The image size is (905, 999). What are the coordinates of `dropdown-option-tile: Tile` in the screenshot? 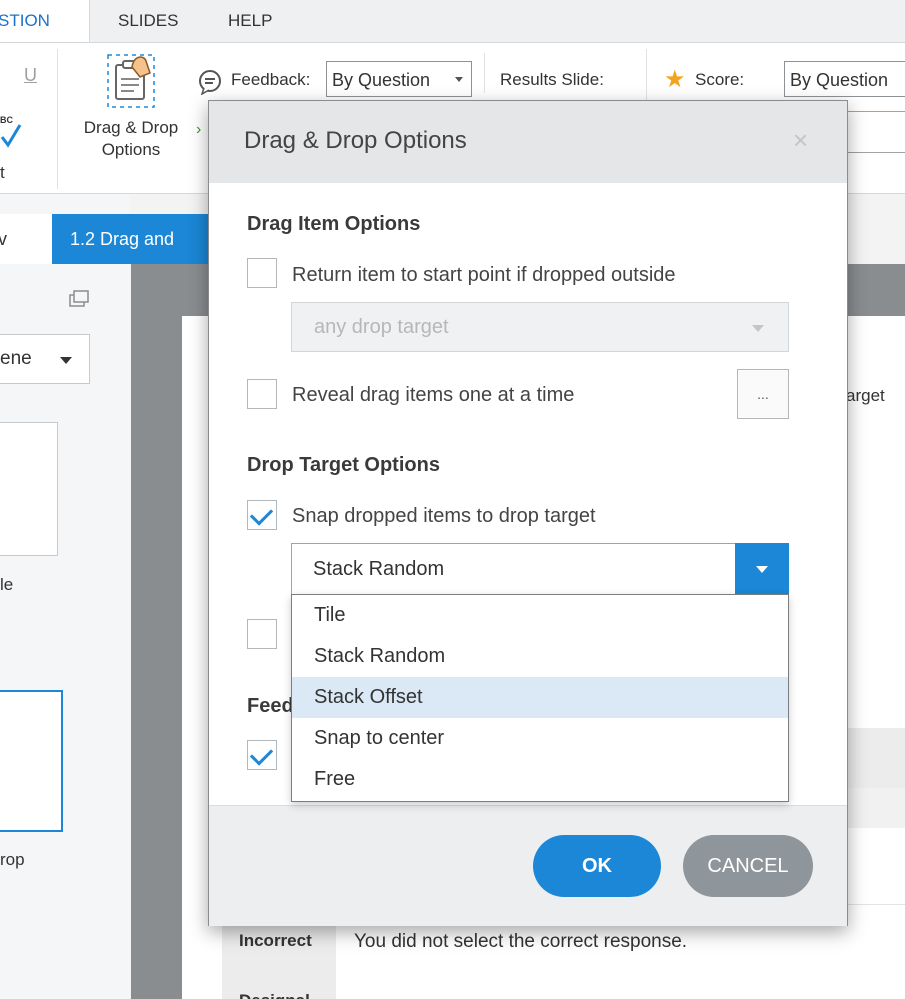 It's located at (540, 615).